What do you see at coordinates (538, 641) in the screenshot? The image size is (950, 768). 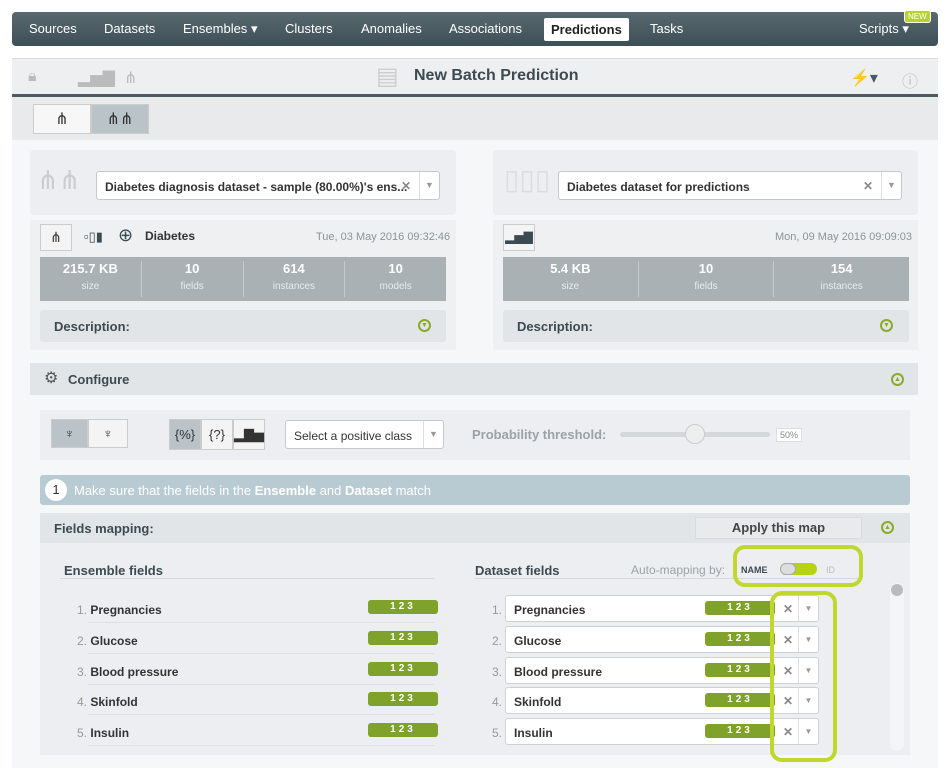 I see `dataset-field-name: Glucose` at bounding box center [538, 641].